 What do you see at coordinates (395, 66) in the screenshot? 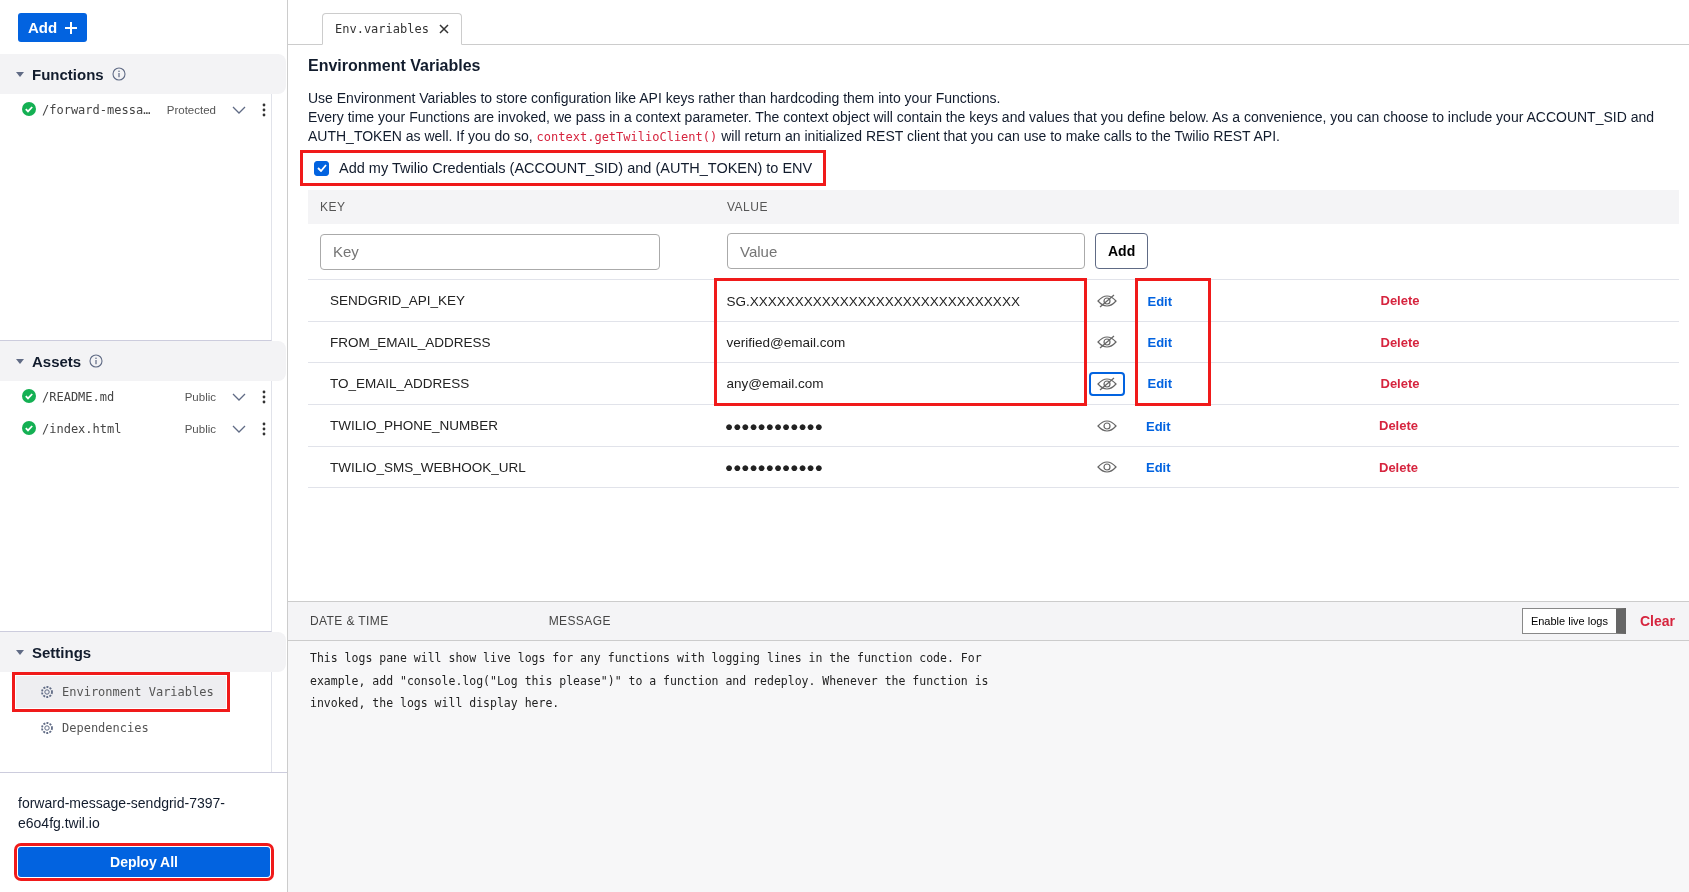
I see `page-title: Environment Variables` at bounding box center [395, 66].